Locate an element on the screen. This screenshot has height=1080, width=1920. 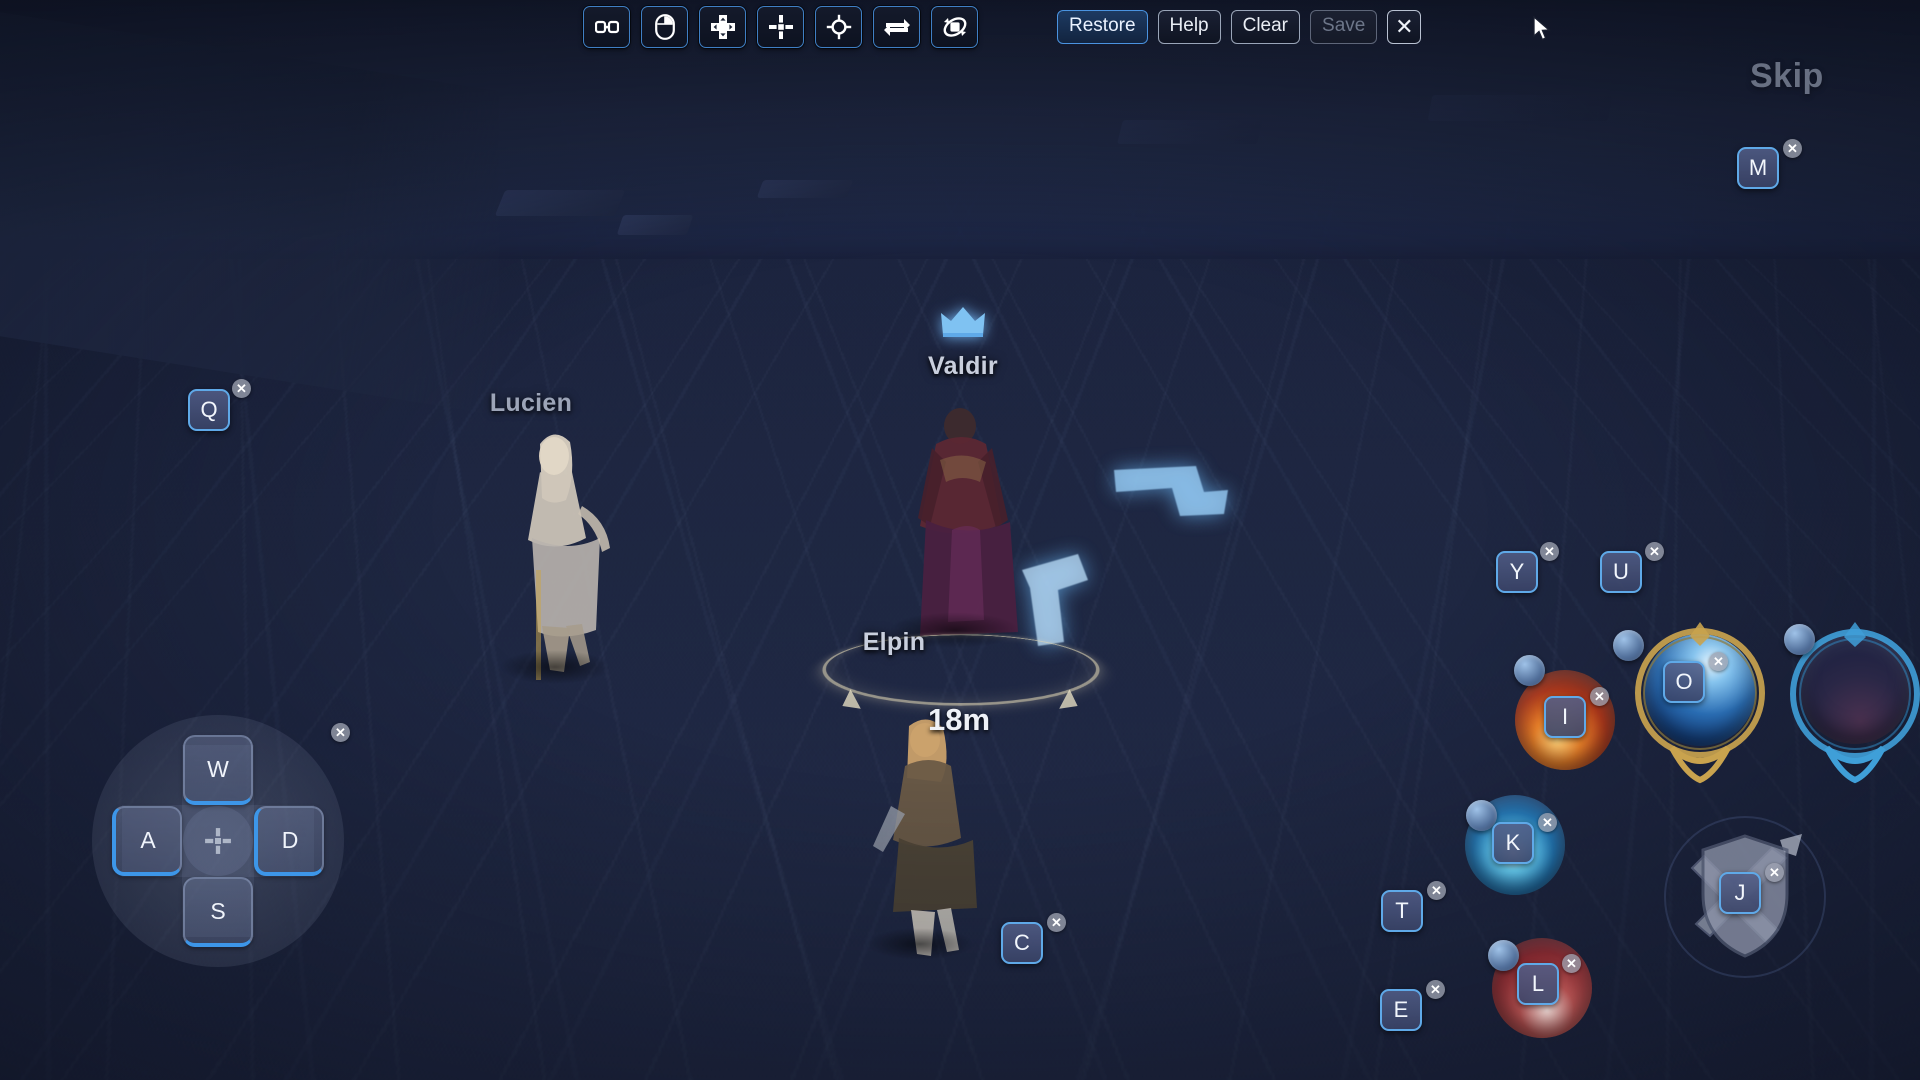
orb-gloss is located at coordinates (1855, 688).